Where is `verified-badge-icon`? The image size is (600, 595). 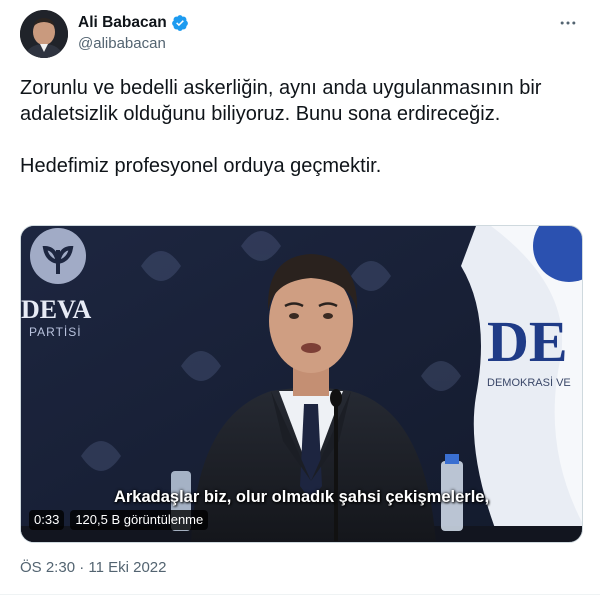 verified-badge-icon is located at coordinates (180, 23).